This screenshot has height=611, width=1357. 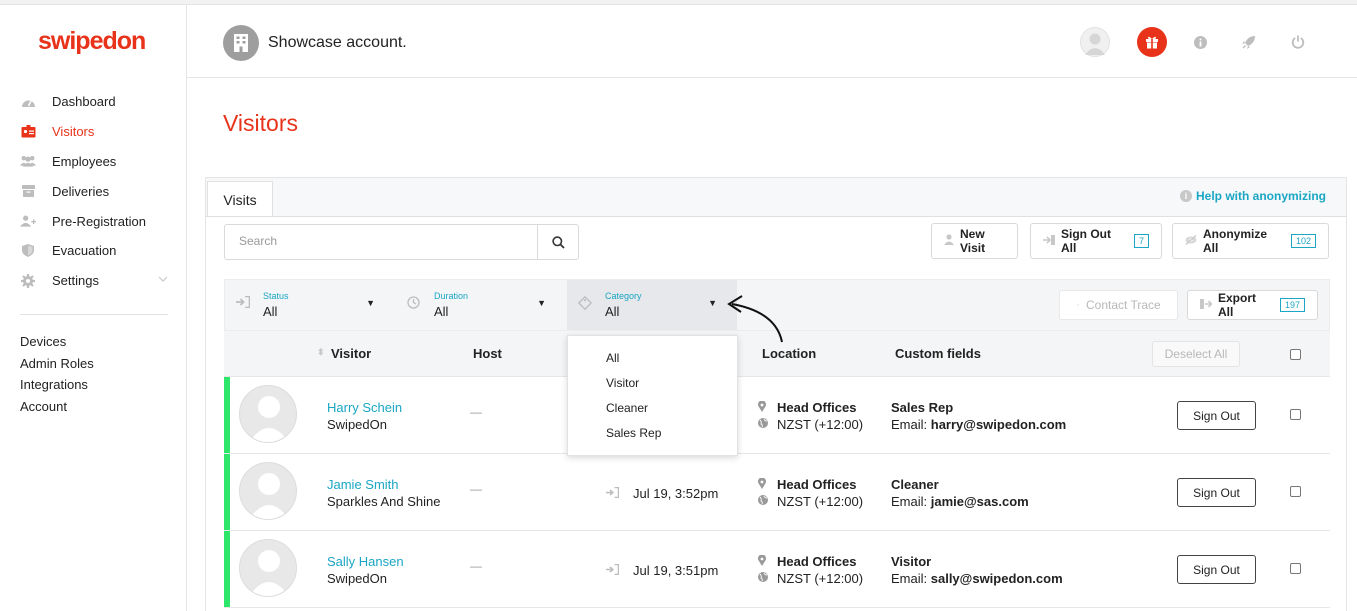 What do you see at coordinates (321, 352) in the screenshot?
I see `sort-icon: ⬍` at bounding box center [321, 352].